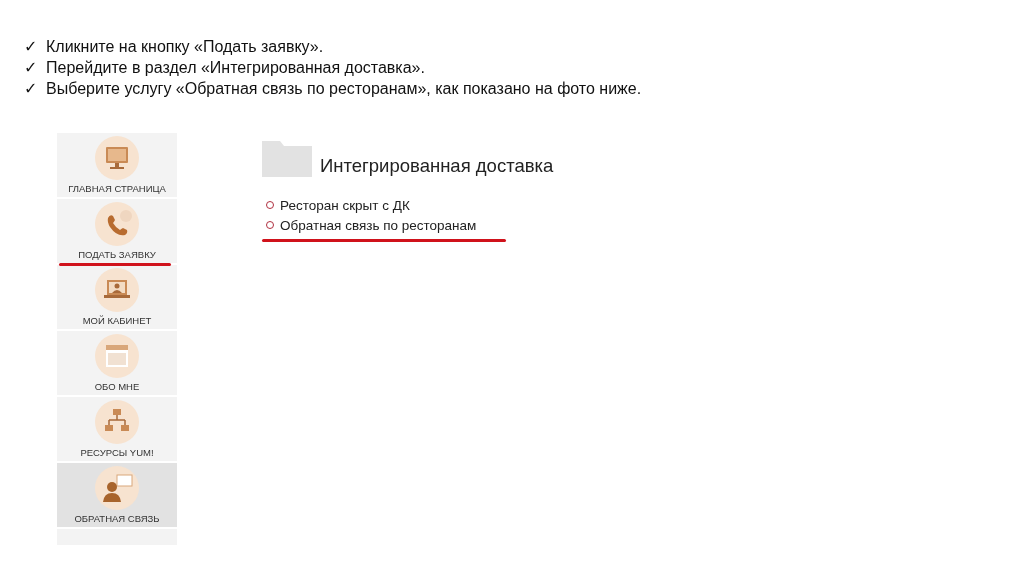 This screenshot has height=574, width=1024. I want to click on sidebar-item: ГЛАВНАЯ СТРАНИЦА, so click(117, 166).